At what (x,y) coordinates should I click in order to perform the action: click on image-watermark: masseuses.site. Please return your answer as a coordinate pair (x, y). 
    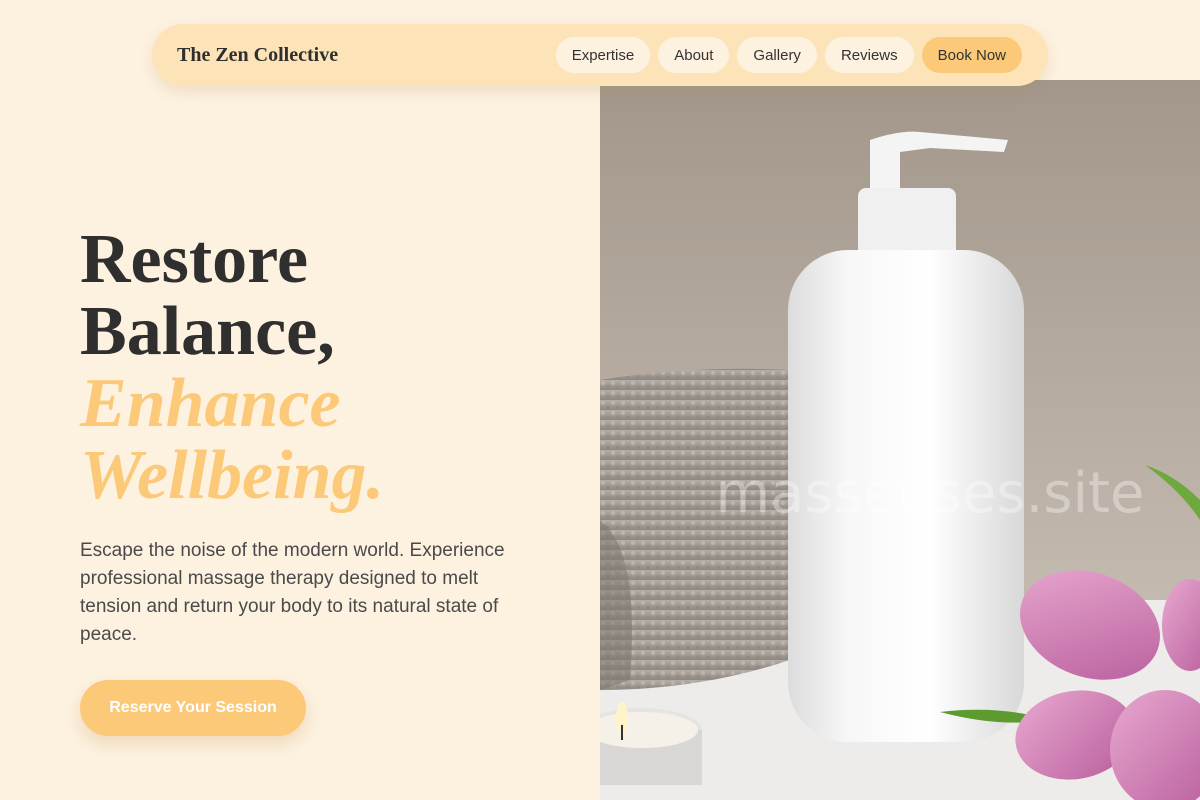
    Looking at the image, I should click on (930, 493).